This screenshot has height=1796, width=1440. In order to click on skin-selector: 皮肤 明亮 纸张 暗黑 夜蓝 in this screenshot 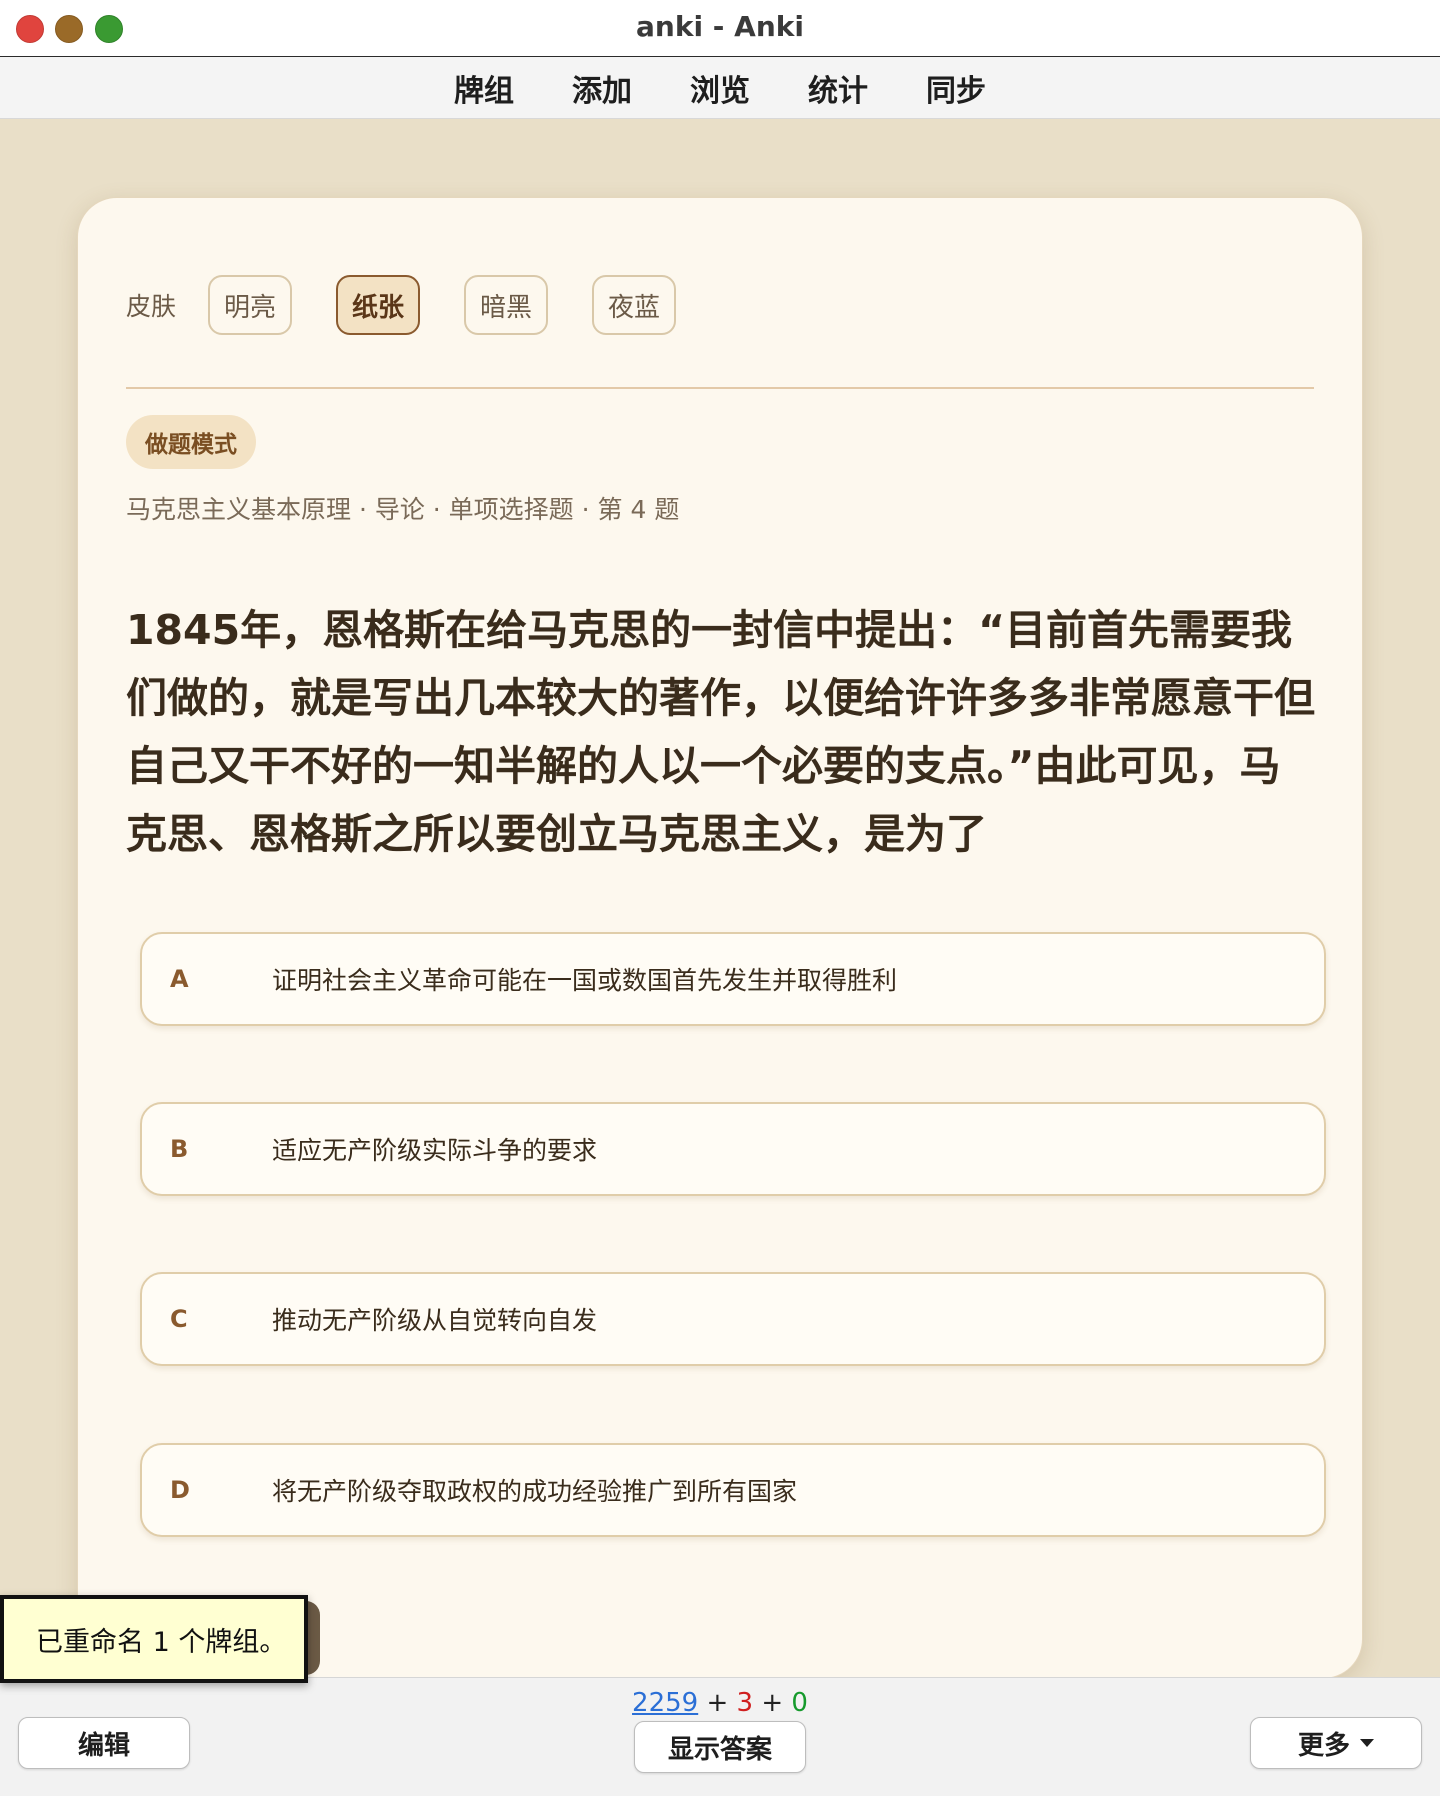, I will do `click(423, 305)`.